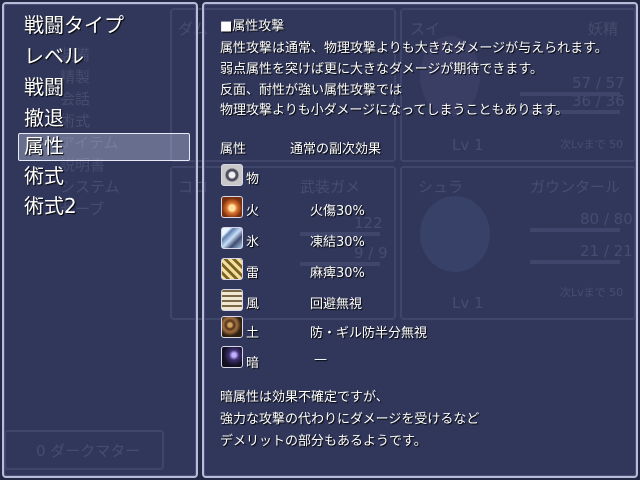 The height and width of the screenshot is (480, 640). What do you see at coordinates (252, 26) in the screenshot?
I see `help-heading: ■属性攻撃` at bounding box center [252, 26].